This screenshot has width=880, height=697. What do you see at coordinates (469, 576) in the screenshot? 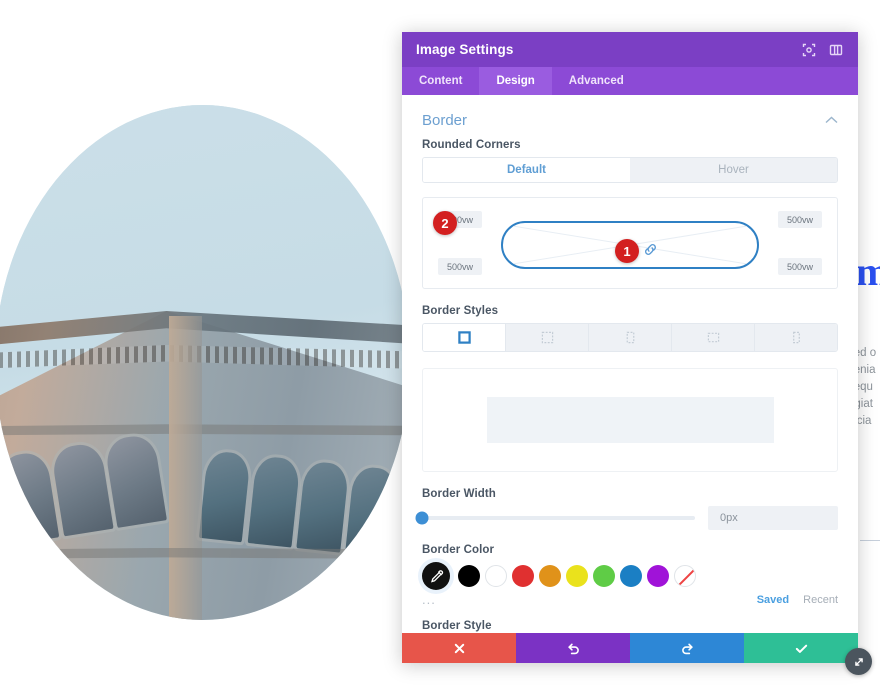
I see `swatch-black` at bounding box center [469, 576].